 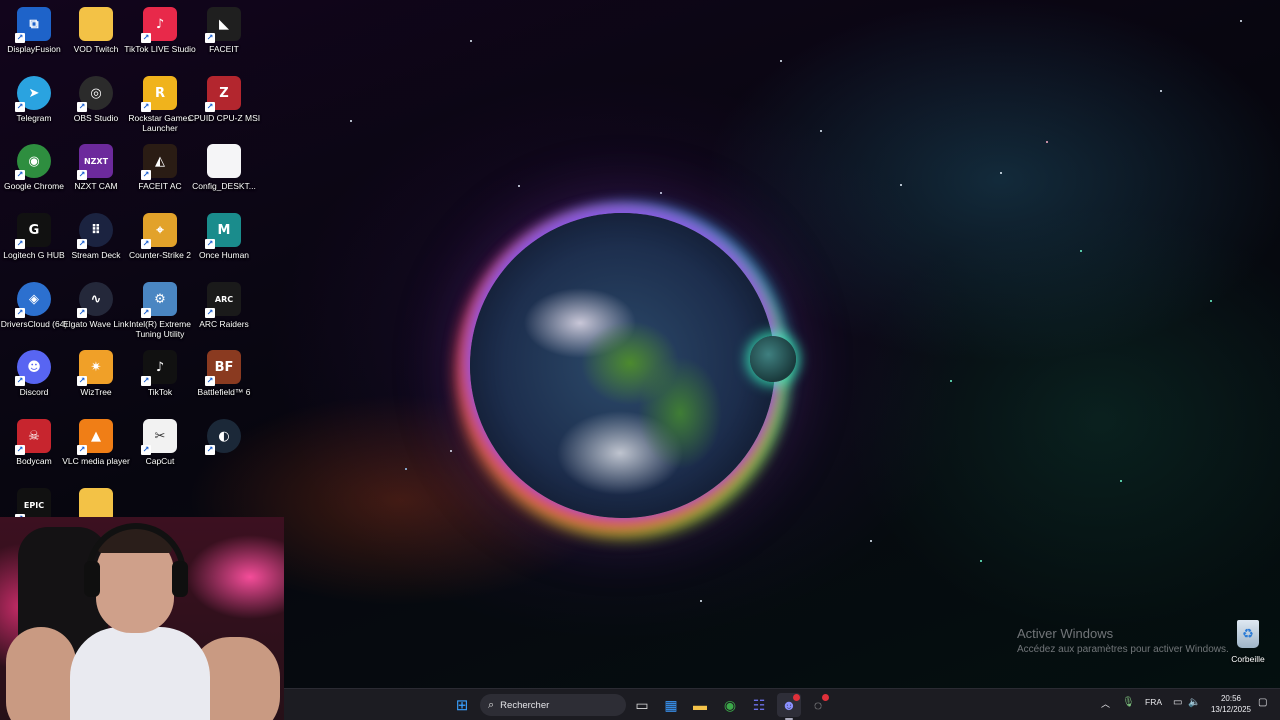 I want to click on steam-icon: ◐ ↗, so click(x=223, y=437).